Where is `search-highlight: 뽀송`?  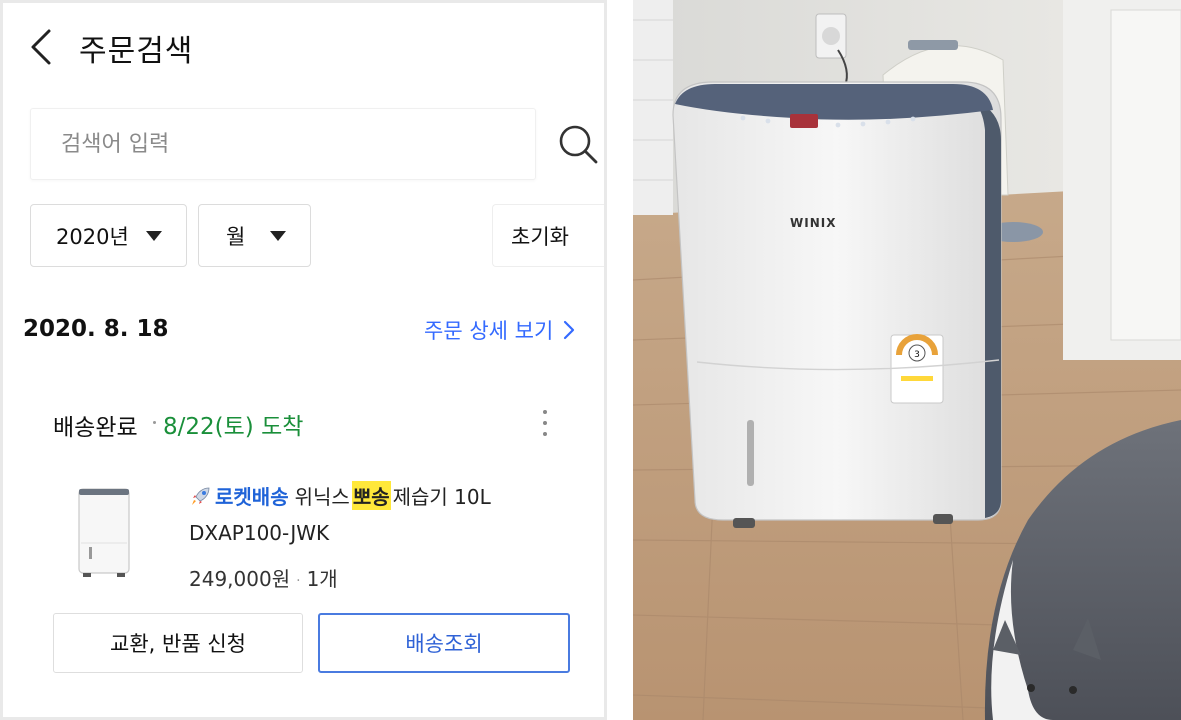 search-highlight: 뽀송 is located at coordinates (371, 495).